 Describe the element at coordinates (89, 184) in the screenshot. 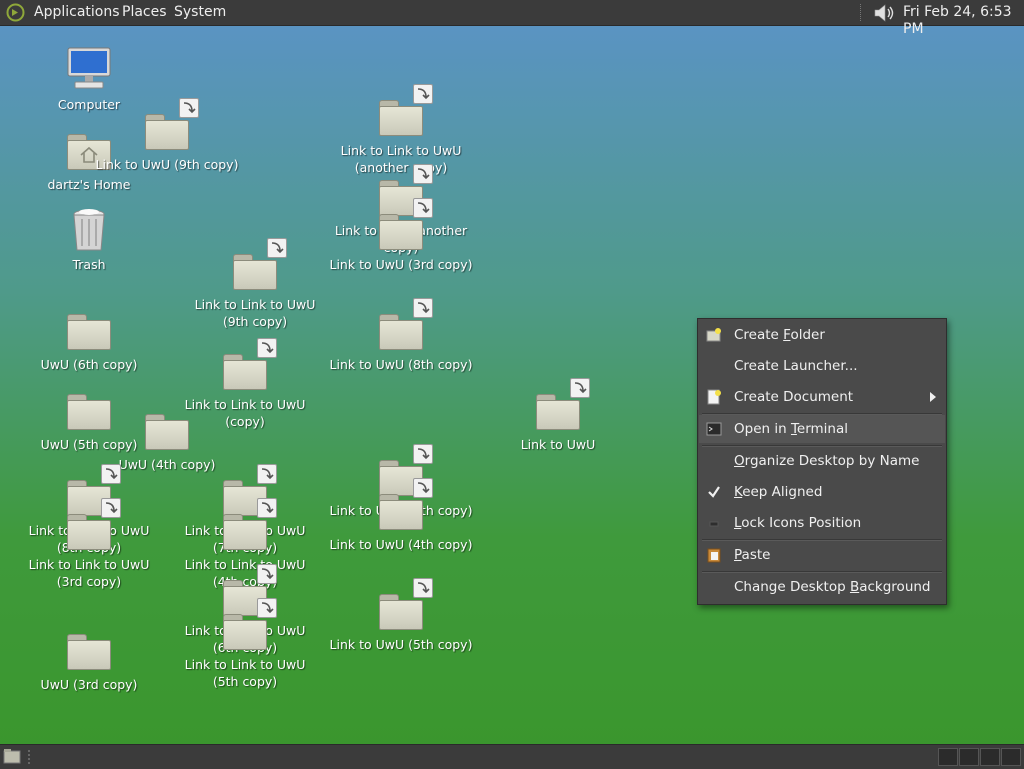

I see `icon-label: dartz's Home` at that location.